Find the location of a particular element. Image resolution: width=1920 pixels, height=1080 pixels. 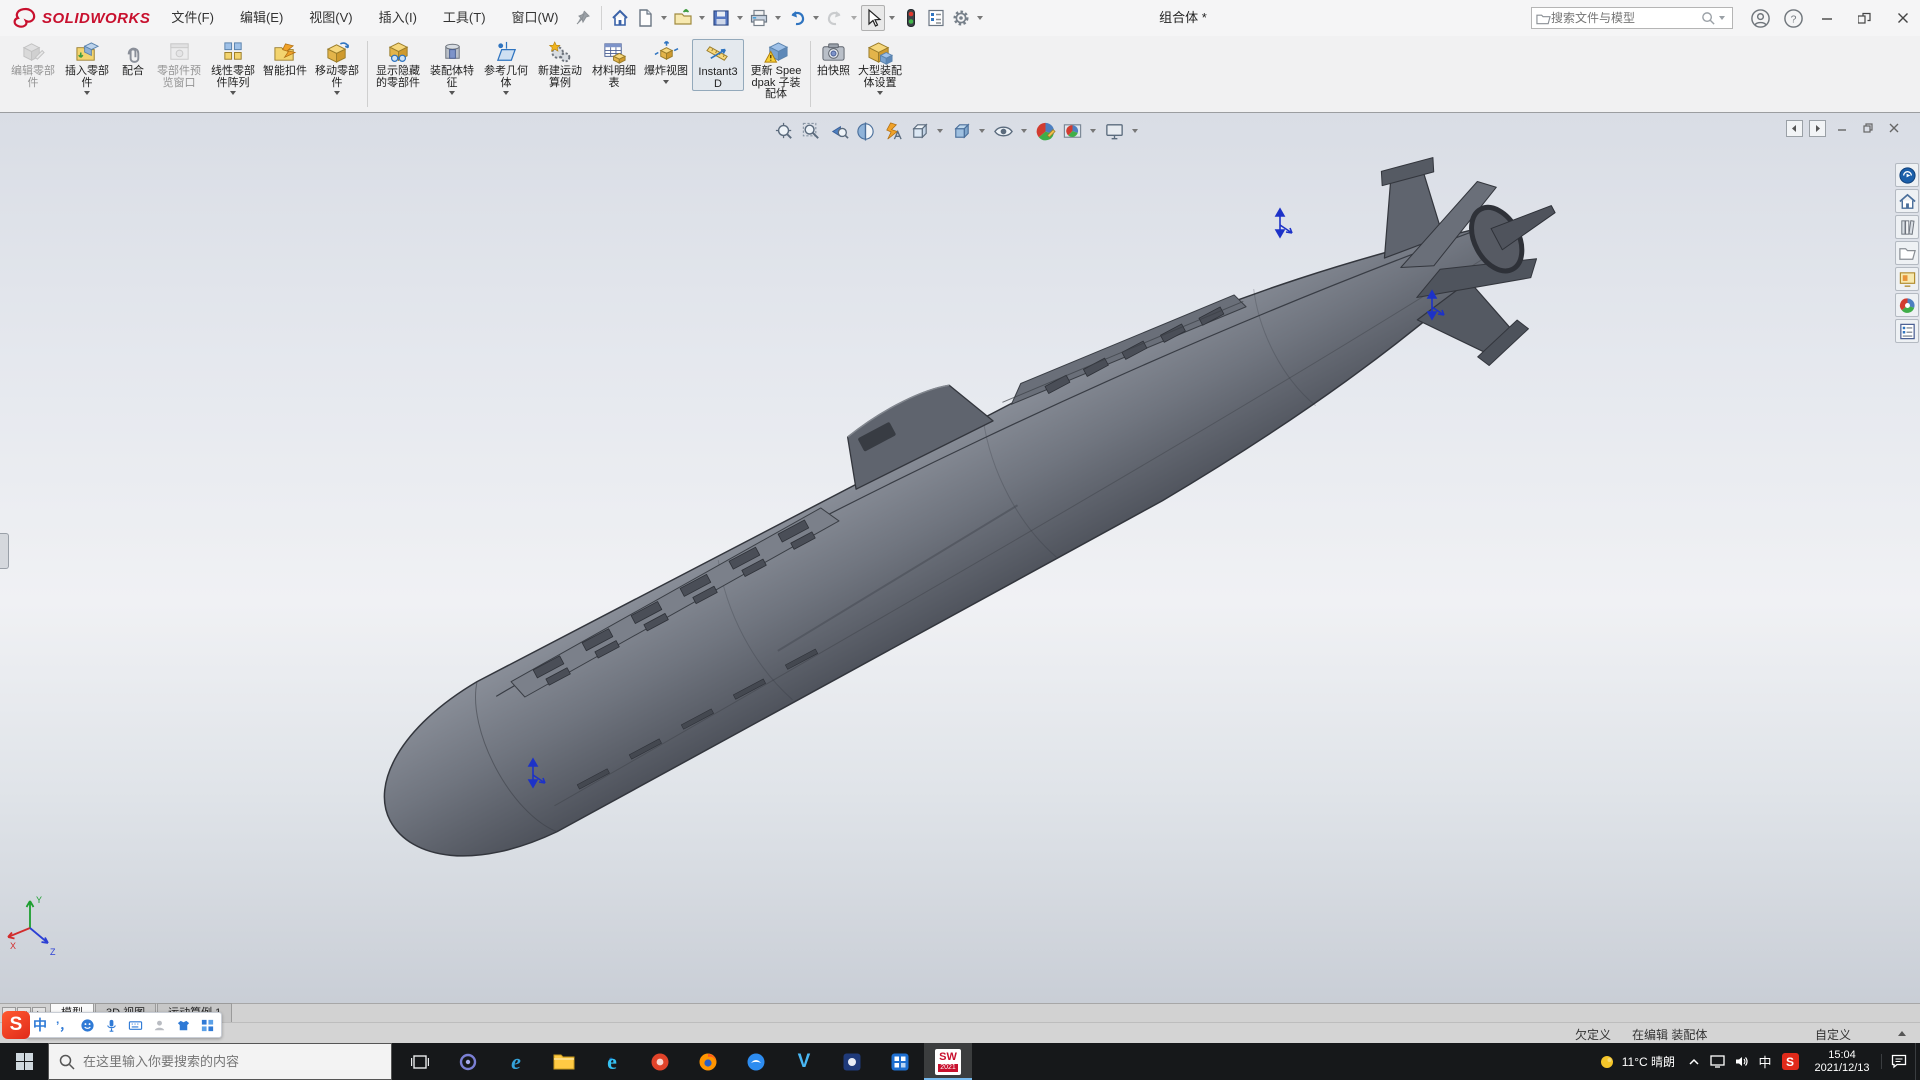

search-icon is located at coordinates (1708, 18).